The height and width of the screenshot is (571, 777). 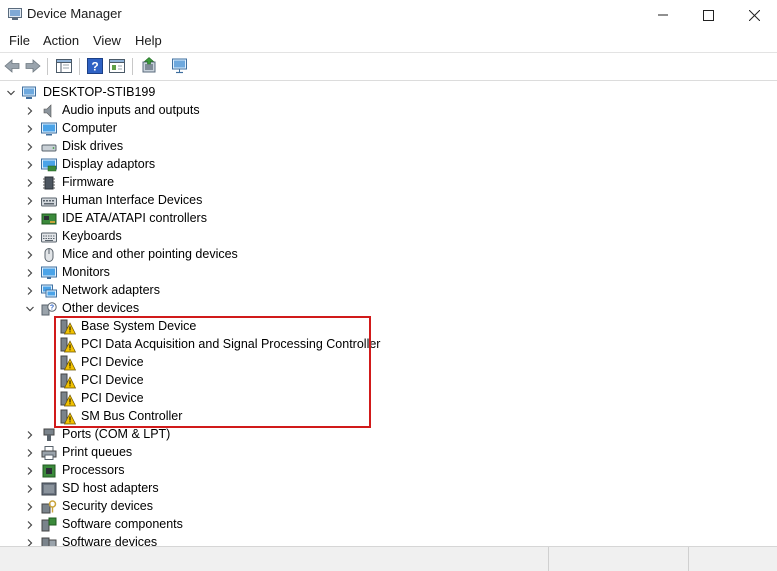 What do you see at coordinates (388, 489) in the screenshot?
I see `tree-category-sd-host-adapters: SD host adapters` at bounding box center [388, 489].